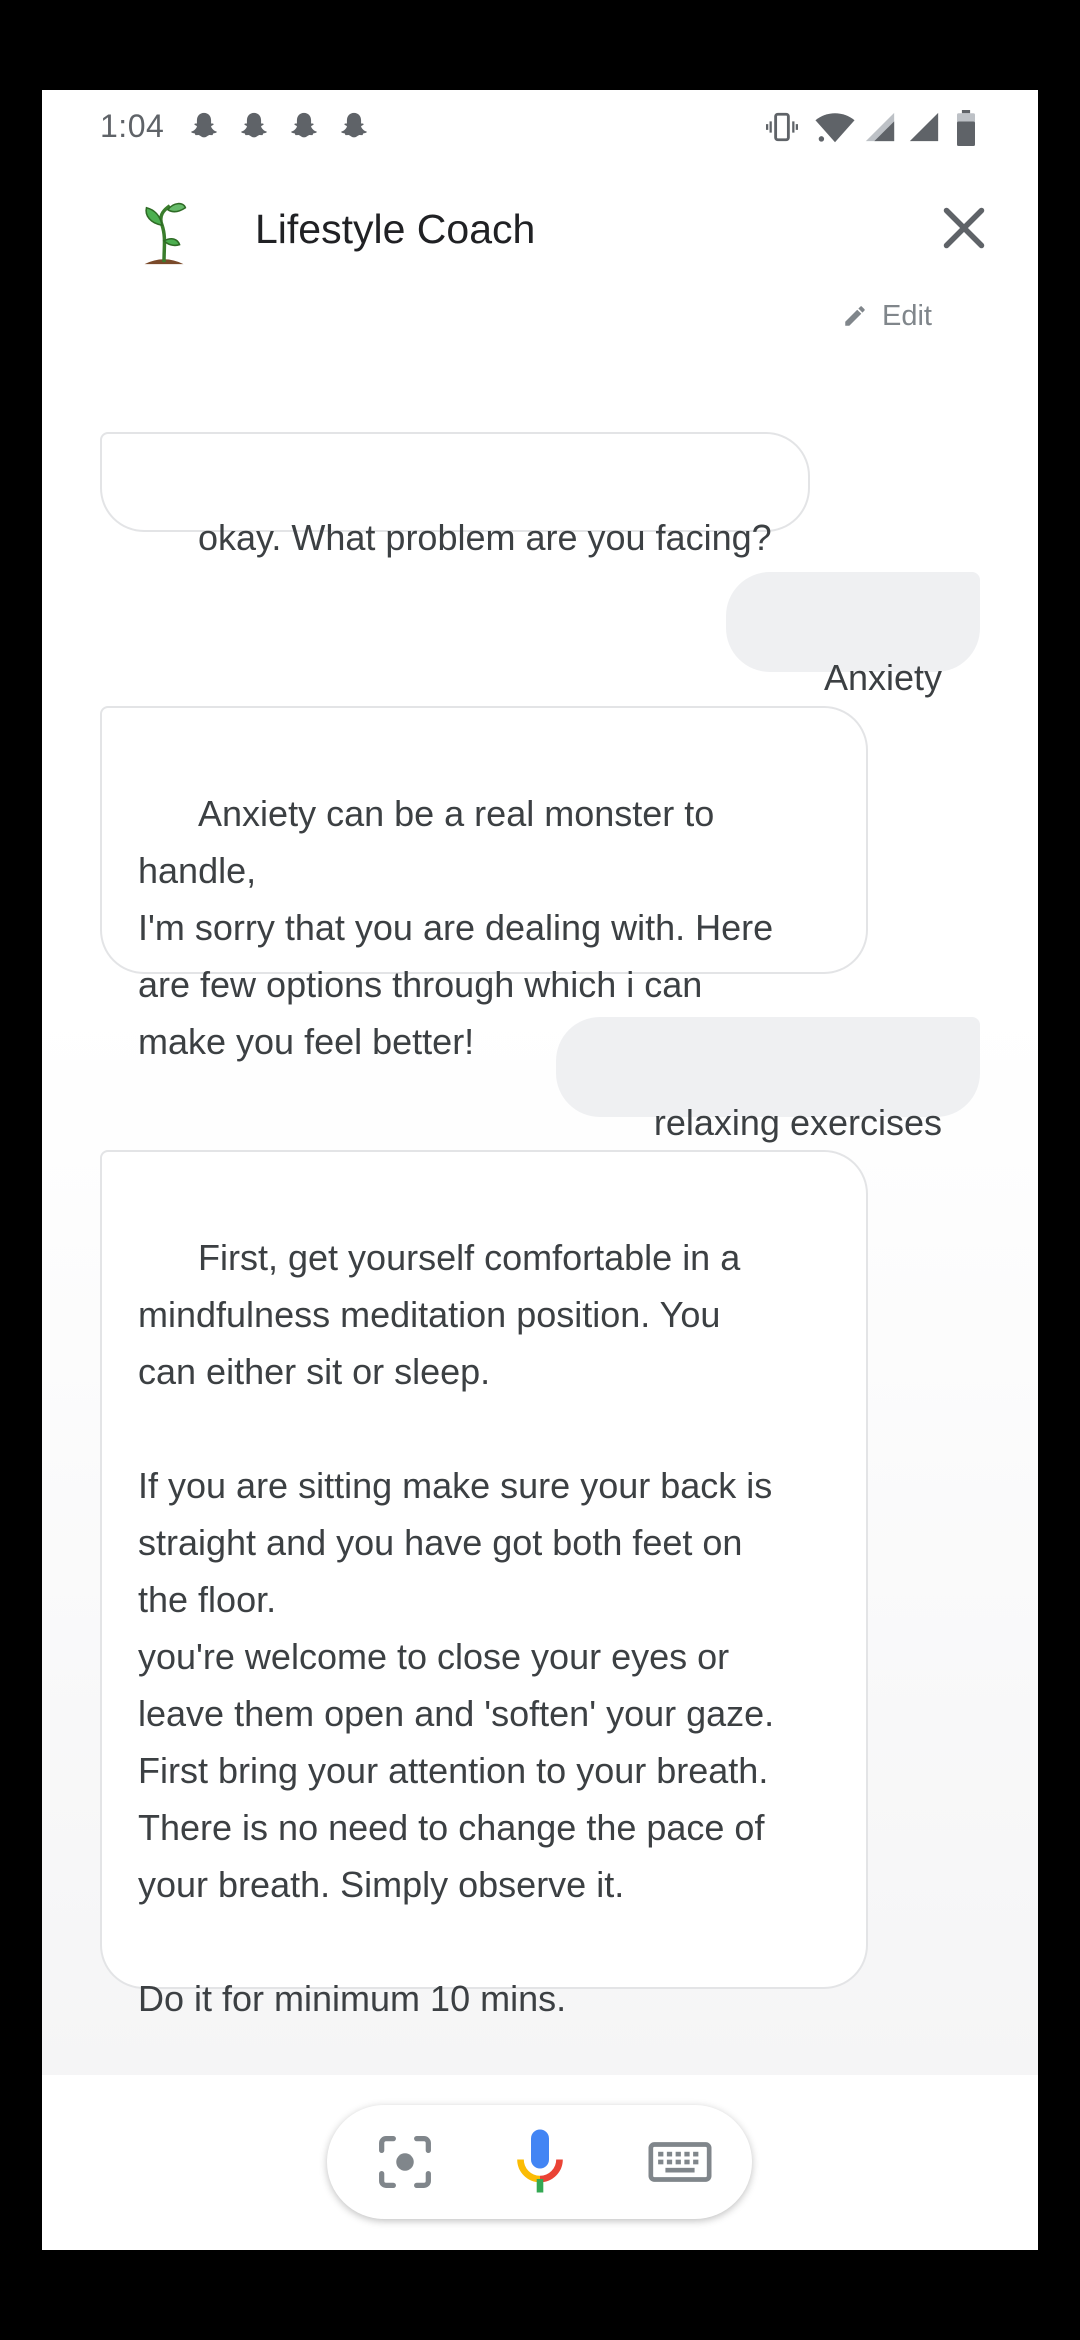  What do you see at coordinates (782, 127) in the screenshot?
I see `vibrate-icon` at bounding box center [782, 127].